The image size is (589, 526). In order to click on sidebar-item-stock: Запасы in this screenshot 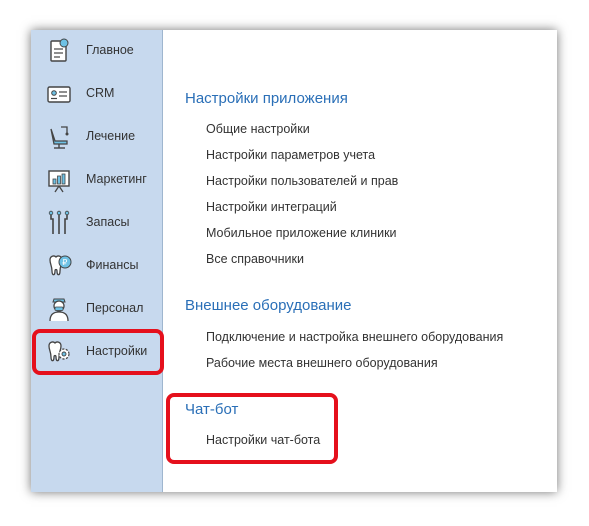, I will do `click(97, 223)`.